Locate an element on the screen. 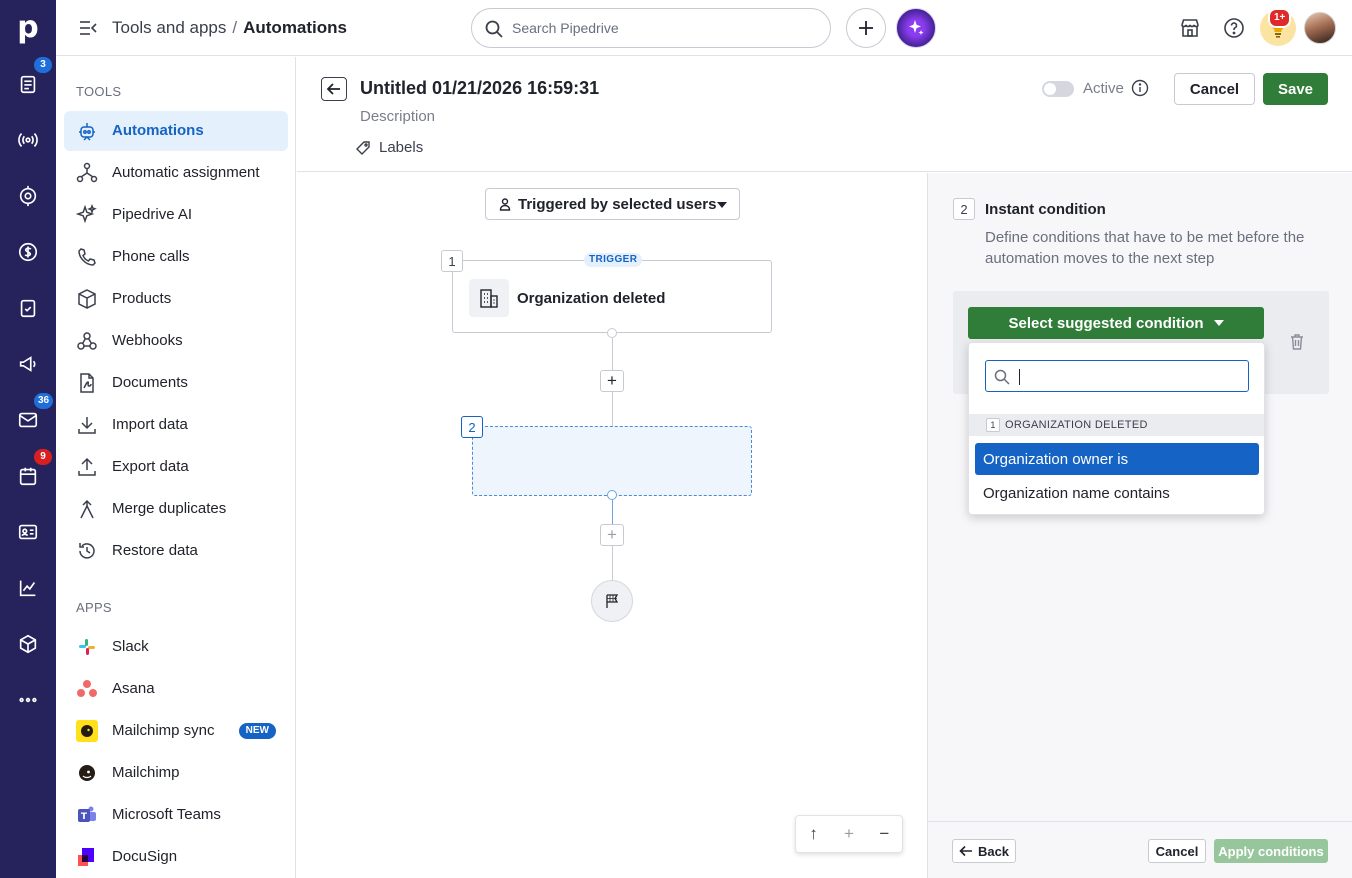 The image size is (1352, 878). save-button: Save is located at coordinates (1295, 89).